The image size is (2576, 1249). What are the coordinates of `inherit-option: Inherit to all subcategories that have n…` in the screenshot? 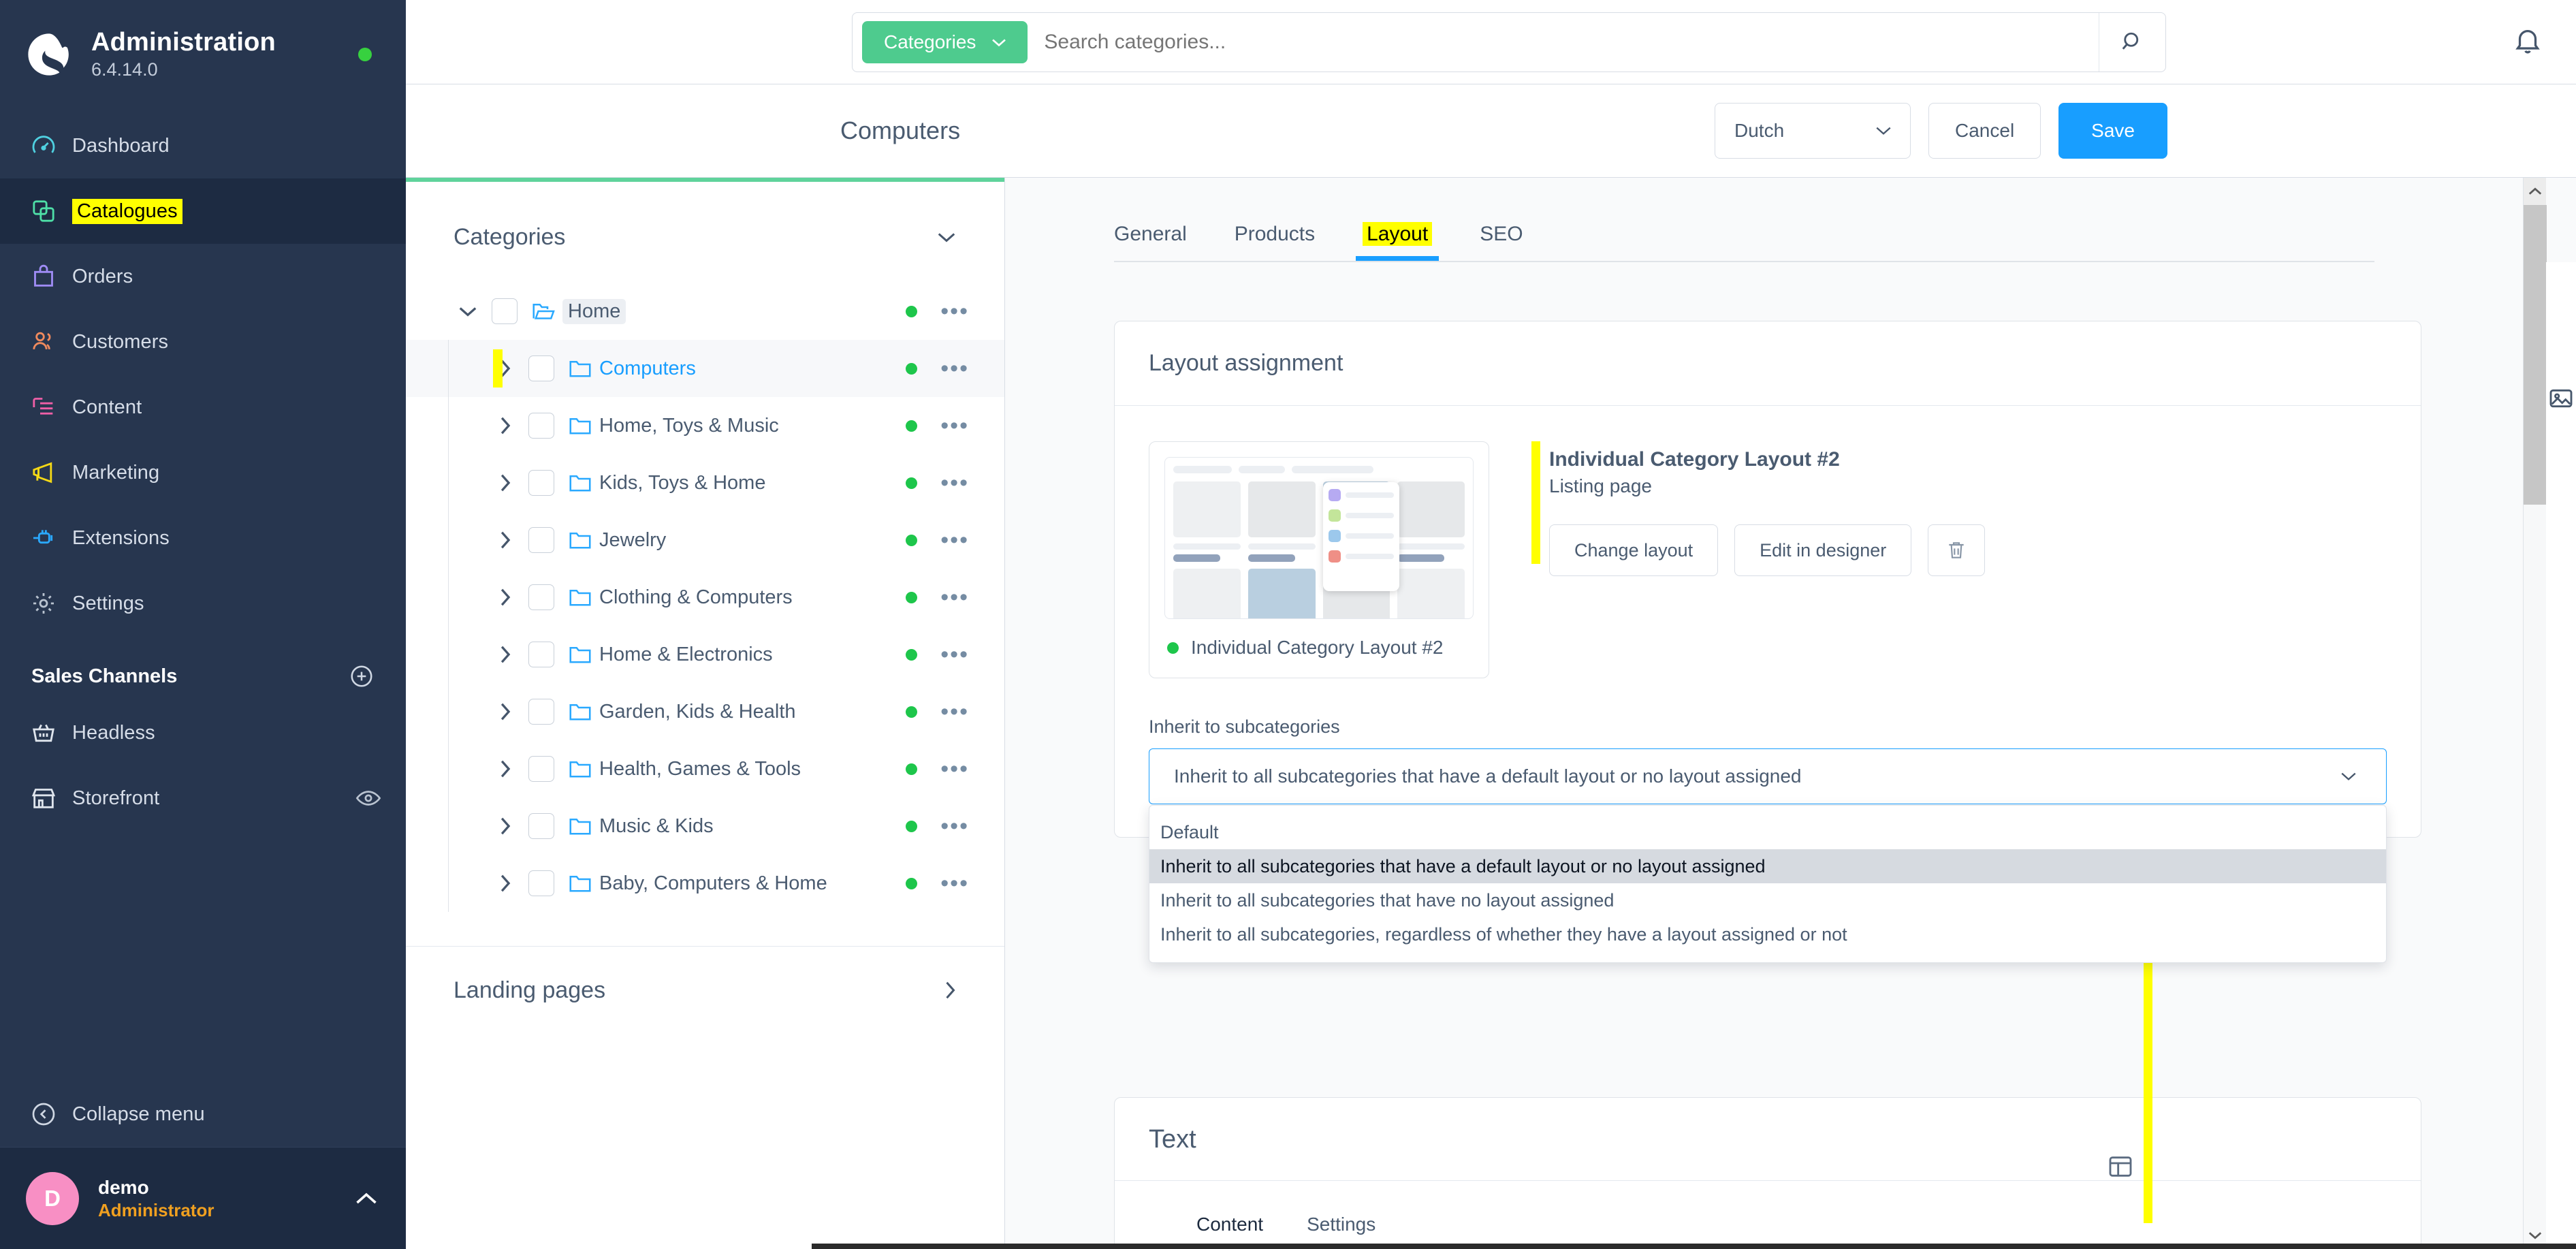 It's located at (1767, 900).